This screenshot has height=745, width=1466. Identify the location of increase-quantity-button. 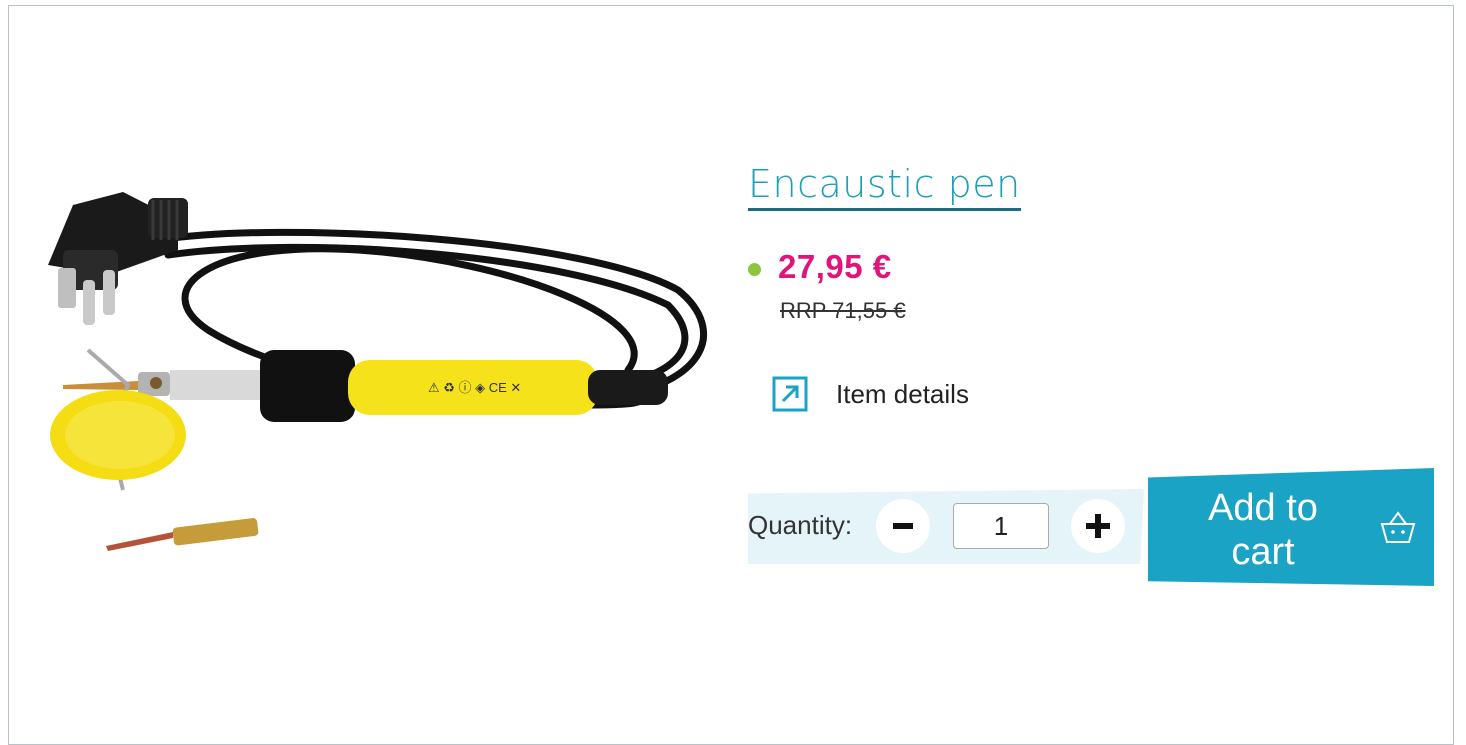
(1098, 526).